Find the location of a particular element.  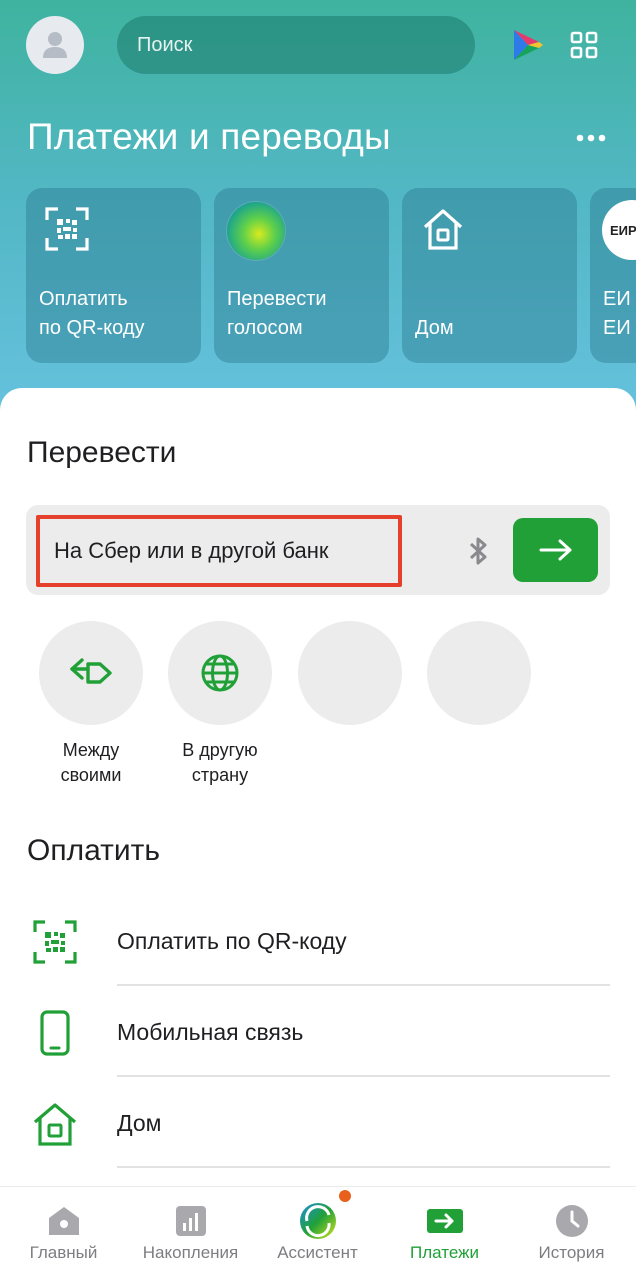

phone-icon is located at coordinates (55, 1033).